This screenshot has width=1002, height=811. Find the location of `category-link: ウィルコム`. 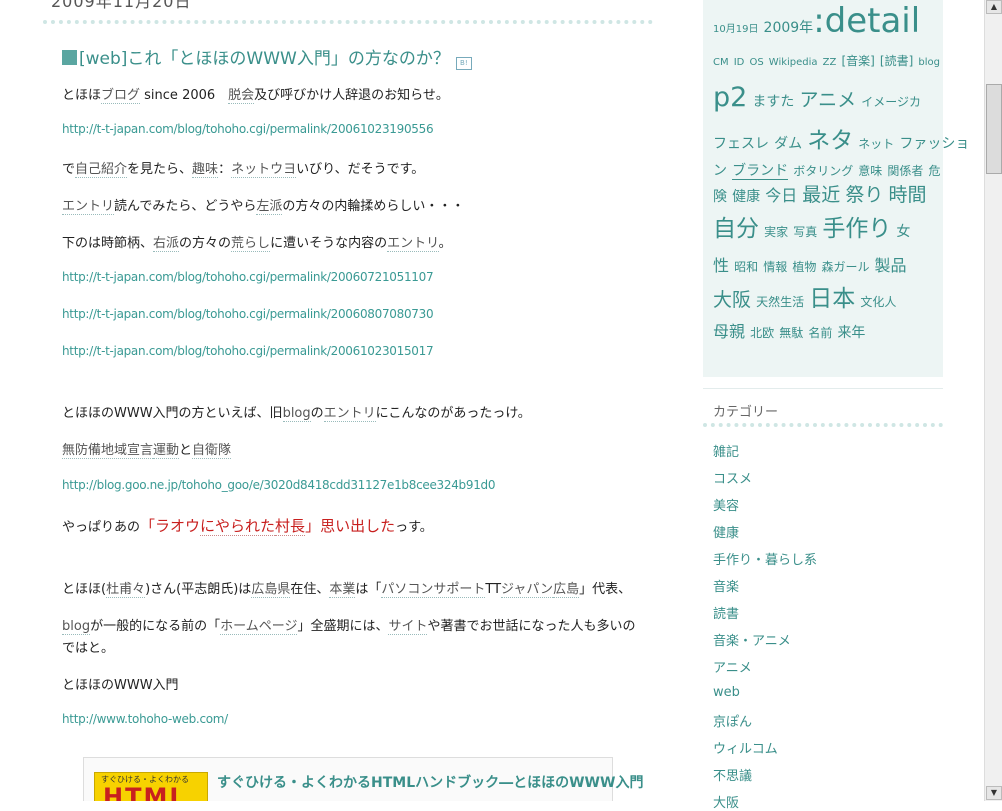

category-link: ウィルコム is located at coordinates (745, 747).